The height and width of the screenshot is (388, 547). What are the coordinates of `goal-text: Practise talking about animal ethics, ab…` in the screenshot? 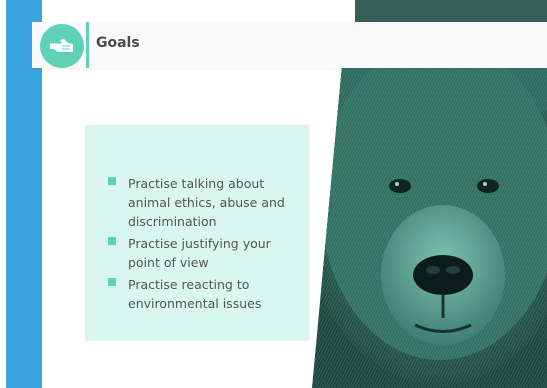 It's located at (206, 202).